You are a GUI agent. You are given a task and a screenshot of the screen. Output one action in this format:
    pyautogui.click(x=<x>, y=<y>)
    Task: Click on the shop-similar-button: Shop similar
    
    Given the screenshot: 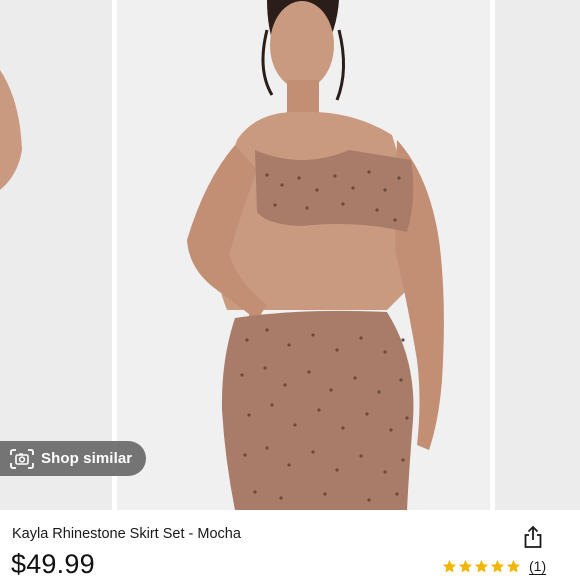 What is the action you would take?
    pyautogui.click(x=73, y=458)
    